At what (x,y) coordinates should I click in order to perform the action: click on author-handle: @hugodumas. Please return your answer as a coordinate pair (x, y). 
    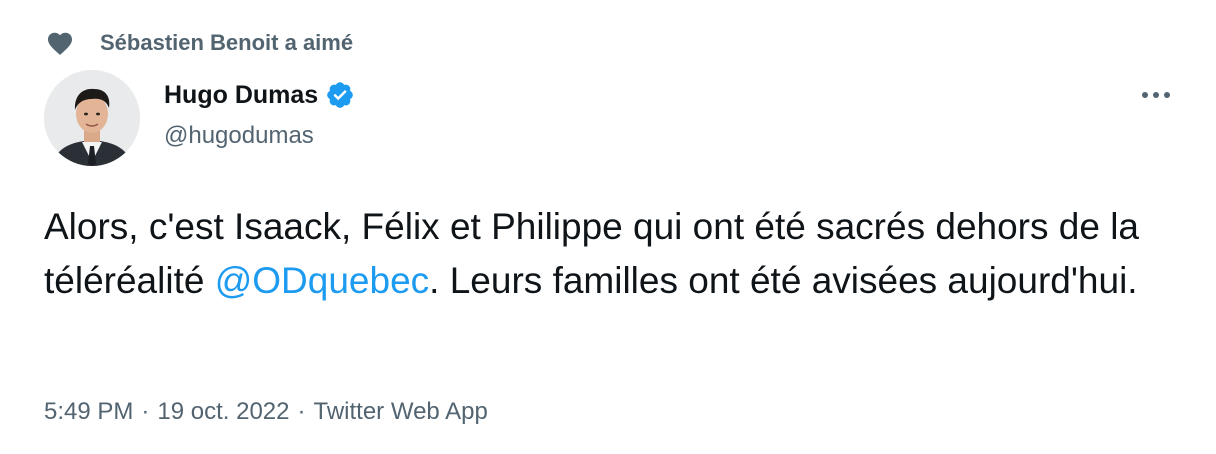
    Looking at the image, I should click on (259, 136).